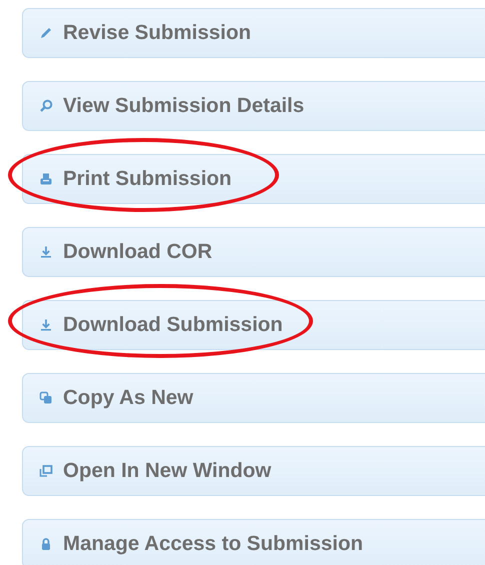  Describe the element at coordinates (46, 398) in the screenshot. I see `copy-icon` at that location.